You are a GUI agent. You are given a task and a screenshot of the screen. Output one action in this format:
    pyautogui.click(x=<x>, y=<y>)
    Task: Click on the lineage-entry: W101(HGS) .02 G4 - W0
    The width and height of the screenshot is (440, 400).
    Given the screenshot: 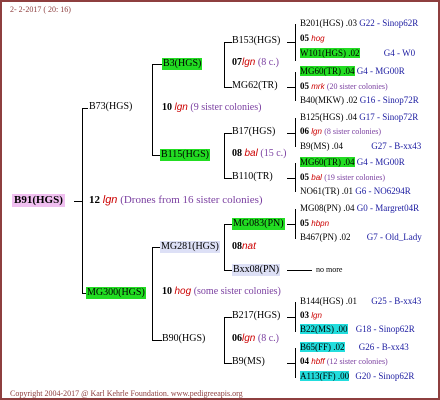 What is the action you would take?
    pyautogui.click(x=358, y=53)
    